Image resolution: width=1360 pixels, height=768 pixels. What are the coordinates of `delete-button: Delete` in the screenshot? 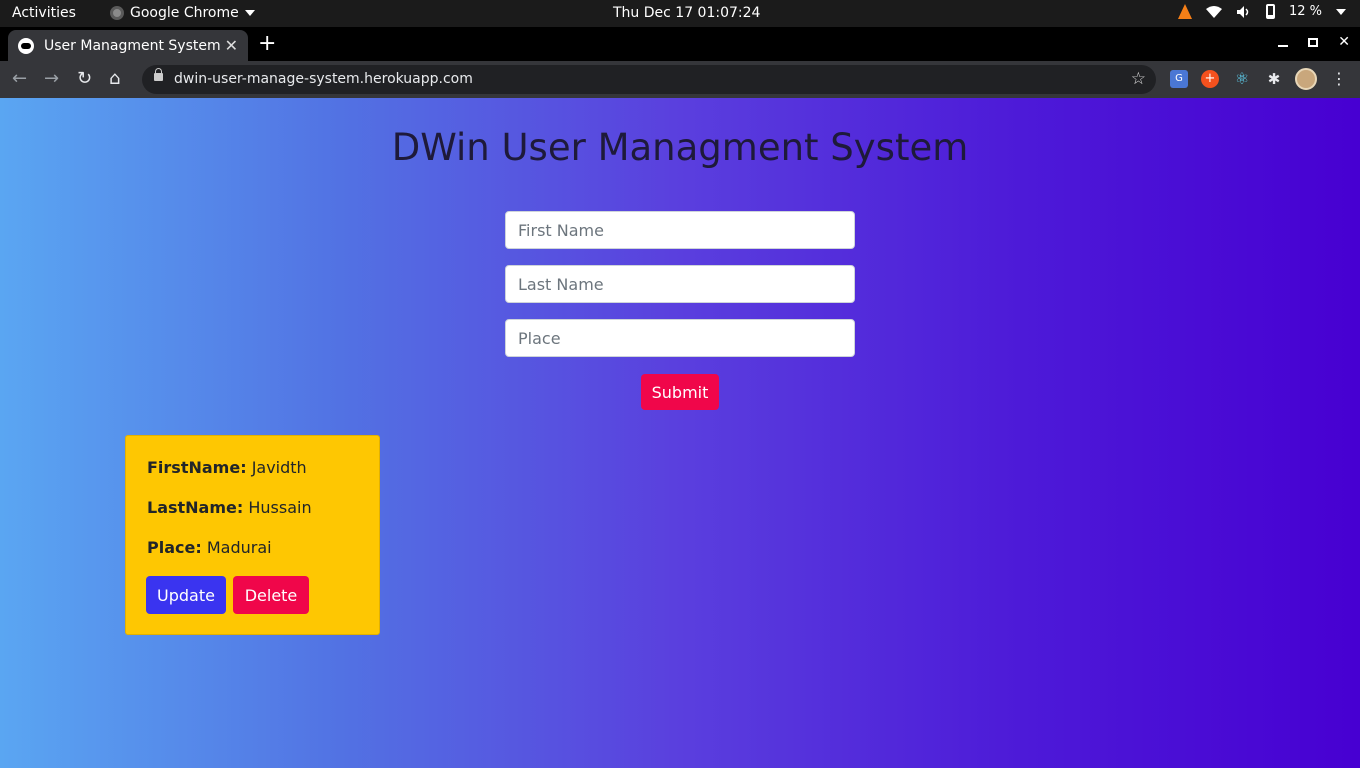 It's located at (271, 595).